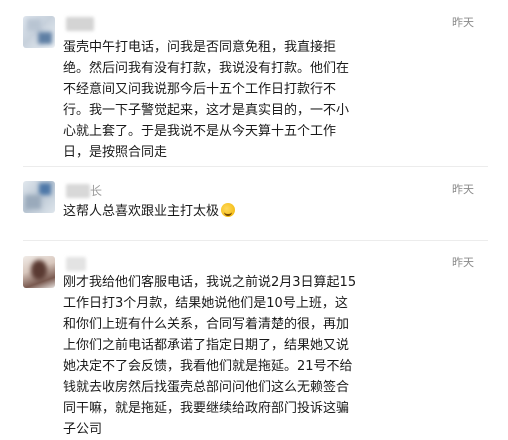  Describe the element at coordinates (96, 191) in the screenshot. I see `username-fragment: 长` at that location.